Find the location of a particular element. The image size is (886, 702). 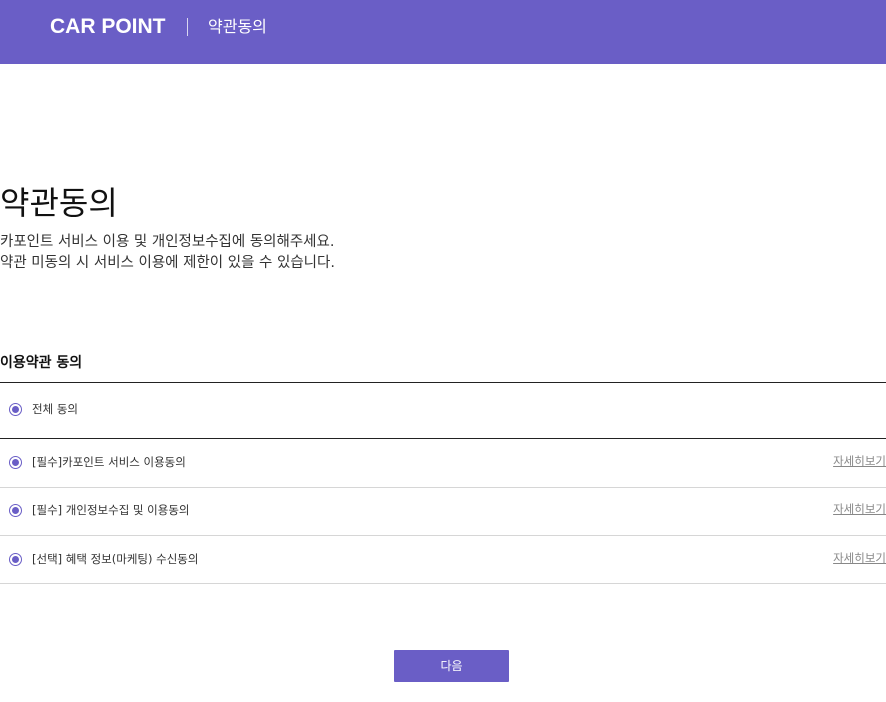

terms-service-detail-link: 자세히보기 is located at coordinates (859, 461).